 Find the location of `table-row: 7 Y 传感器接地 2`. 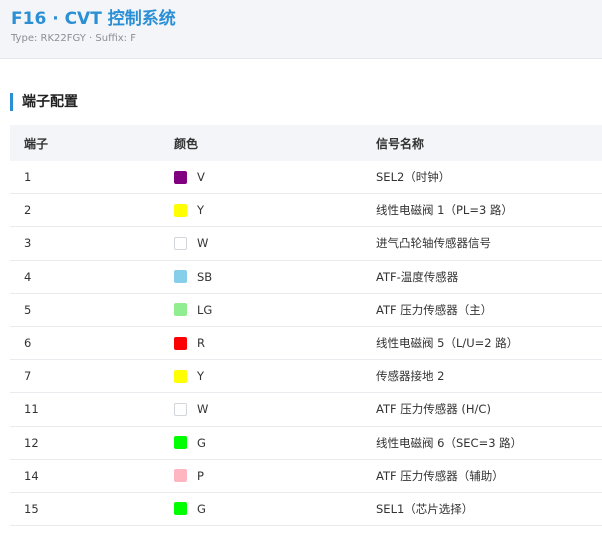

table-row: 7 Y 传感器接地 2 is located at coordinates (306, 377).